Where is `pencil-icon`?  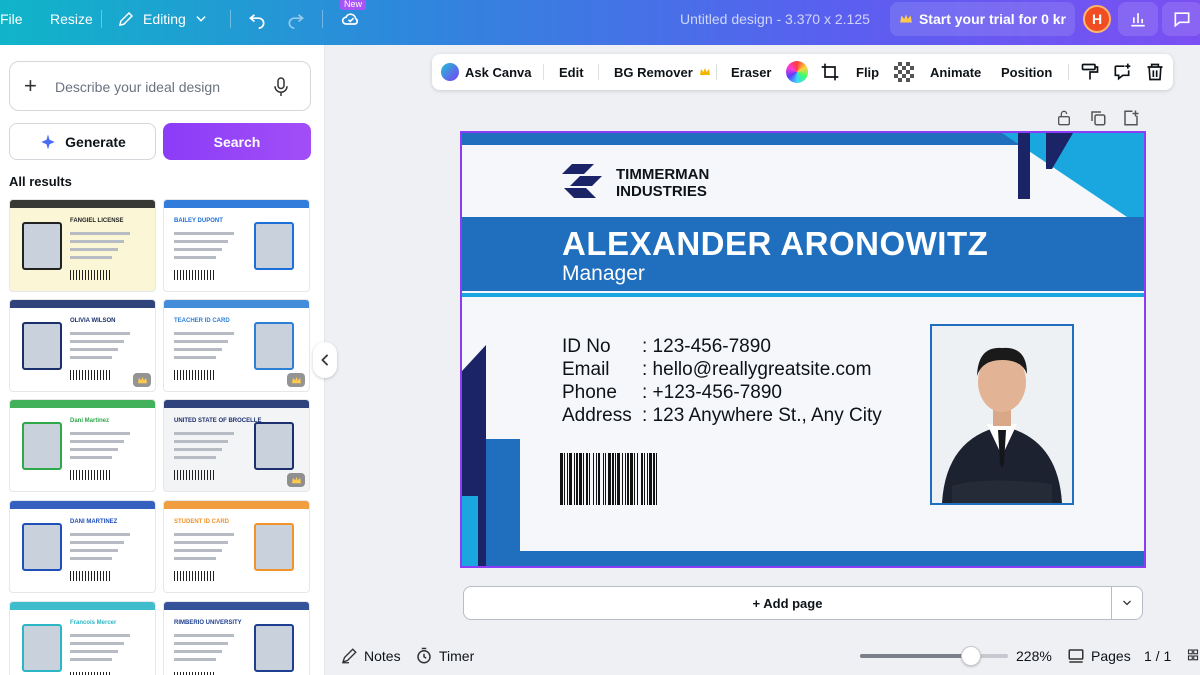 pencil-icon is located at coordinates (126, 18).